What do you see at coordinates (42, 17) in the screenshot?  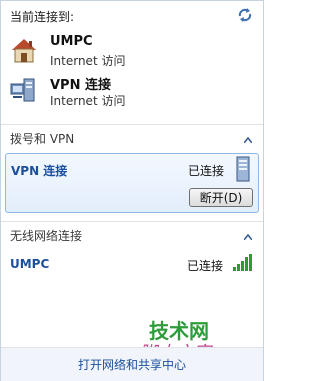 I see `current-connection-title: 当前连接到:` at bounding box center [42, 17].